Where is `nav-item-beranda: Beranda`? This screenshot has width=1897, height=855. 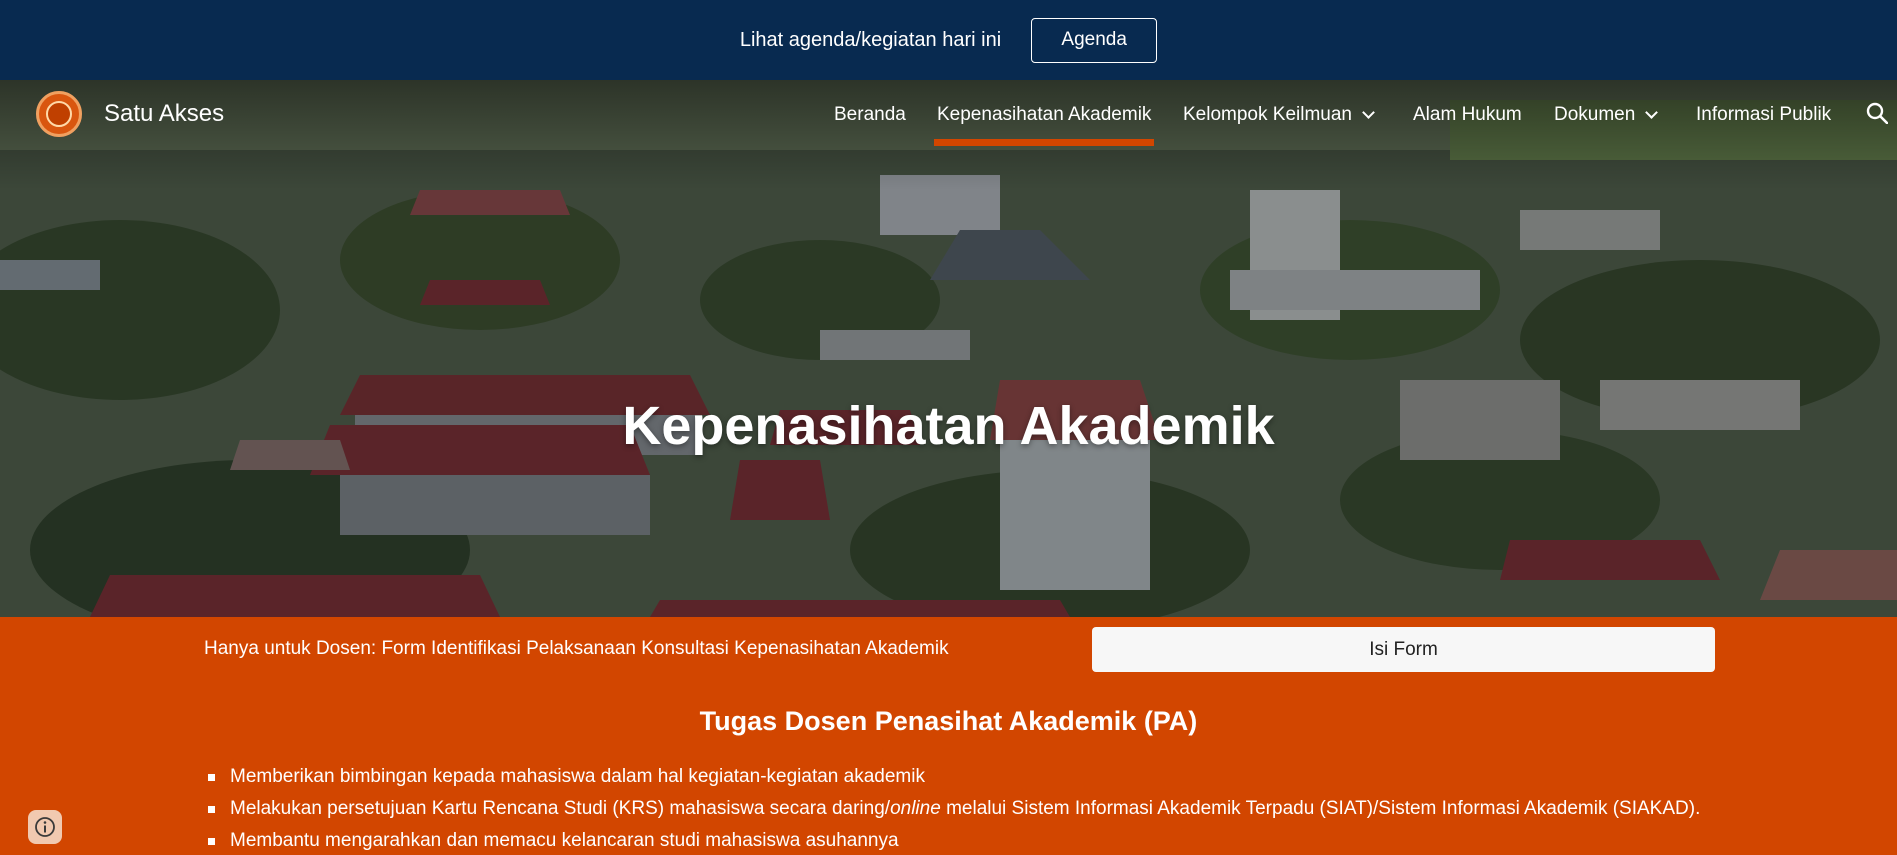 nav-item-beranda: Beranda is located at coordinates (870, 115).